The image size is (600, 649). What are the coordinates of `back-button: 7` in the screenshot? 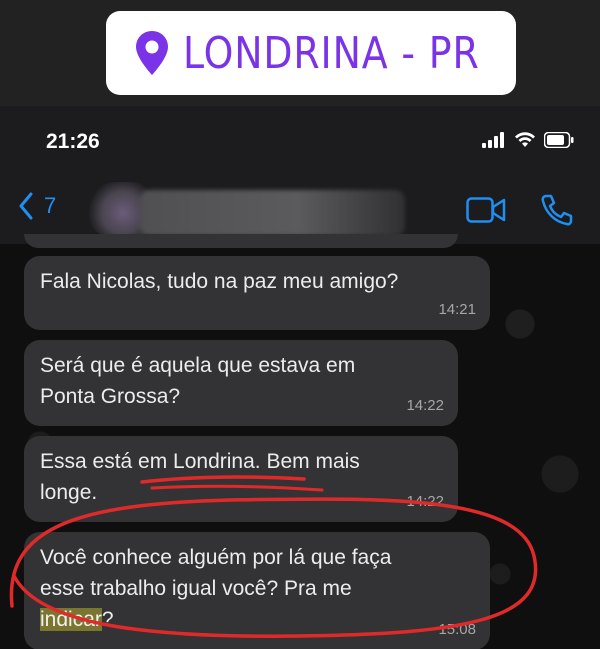 It's located at (37, 206).